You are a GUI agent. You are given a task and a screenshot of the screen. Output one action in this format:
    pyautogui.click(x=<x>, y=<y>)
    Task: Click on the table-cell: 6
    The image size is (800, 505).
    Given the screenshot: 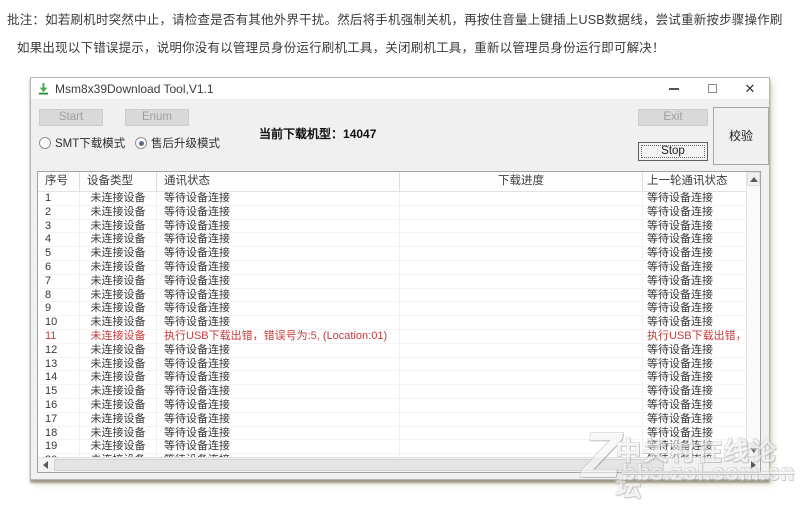 What is the action you would take?
    pyautogui.click(x=59, y=267)
    